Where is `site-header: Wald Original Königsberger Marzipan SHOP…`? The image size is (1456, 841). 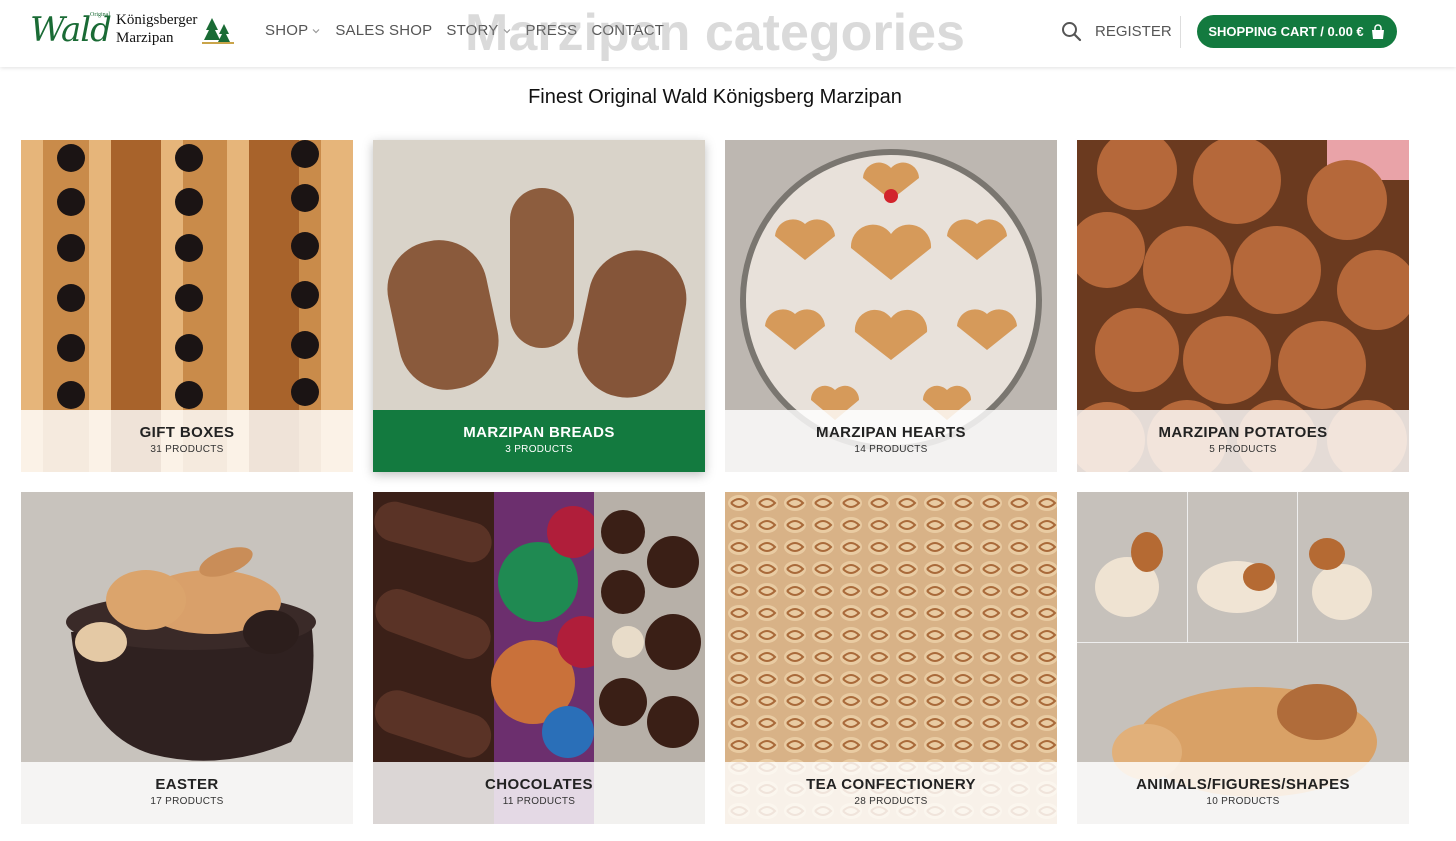 site-header: Wald Original Königsberger Marzipan SHOP… is located at coordinates (728, 33).